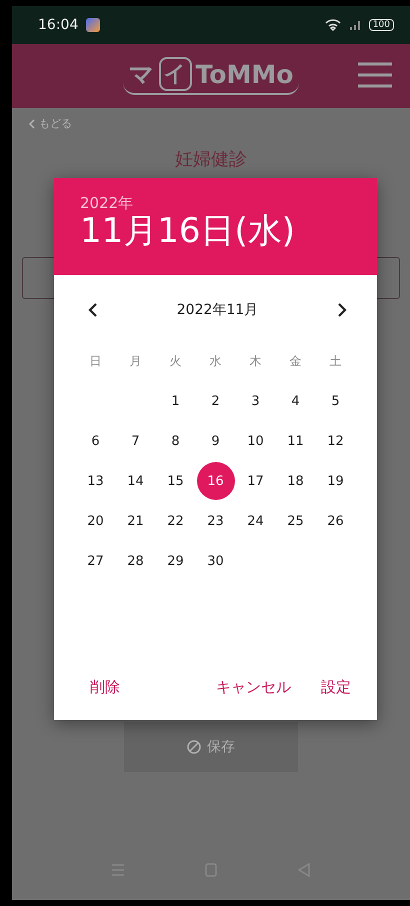  What do you see at coordinates (215, 481) in the screenshot?
I see `calendar-day: 16` at bounding box center [215, 481].